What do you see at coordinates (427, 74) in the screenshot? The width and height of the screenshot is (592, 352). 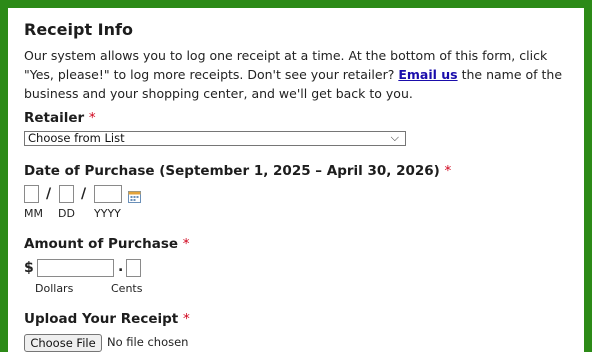 I see `email-us-link: Email us` at bounding box center [427, 74].